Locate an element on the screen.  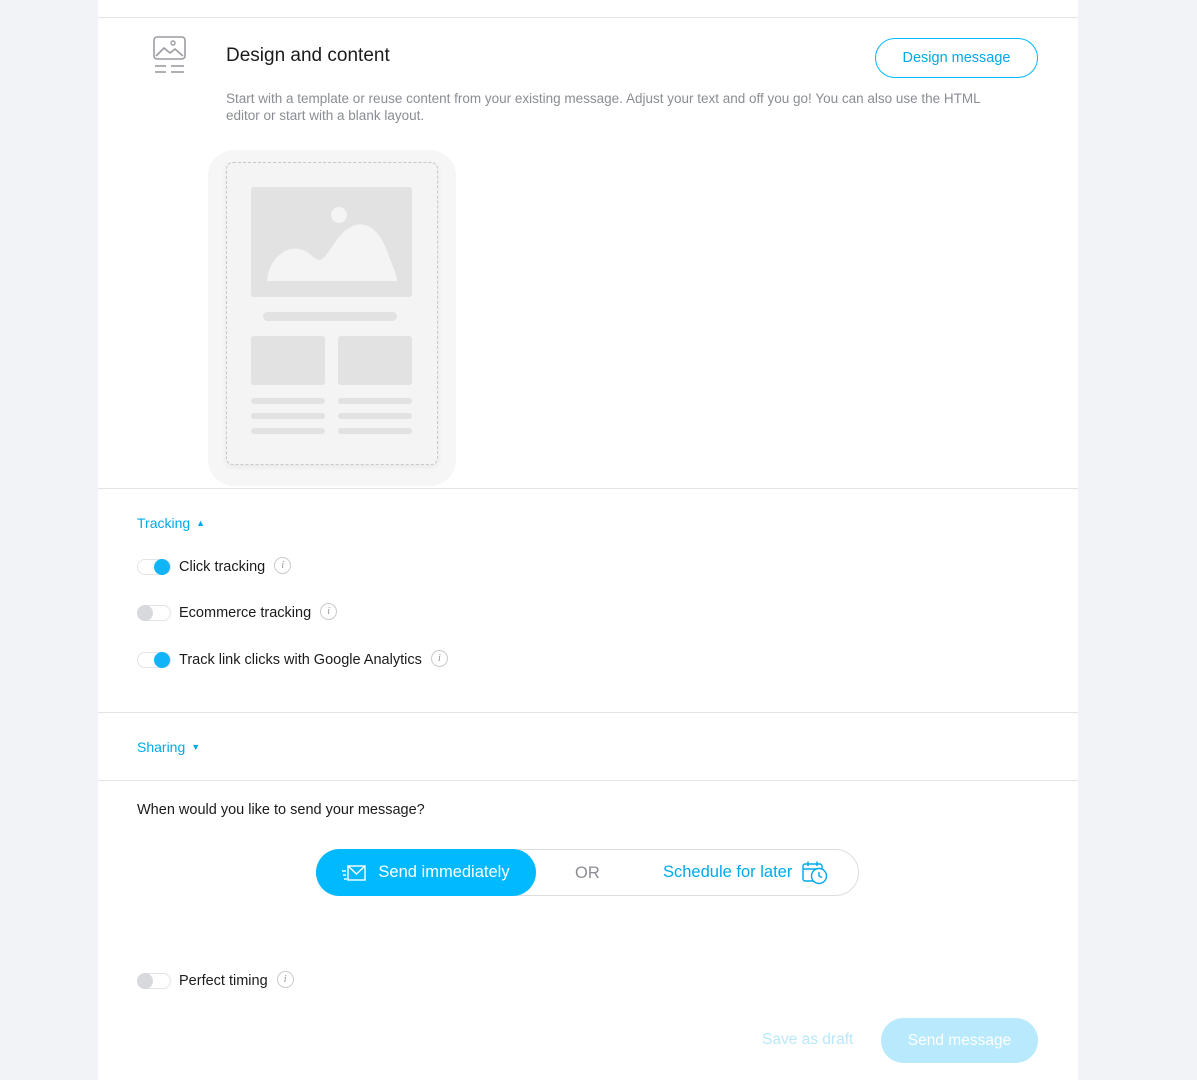
click-tracking-switch is located at coordinates (154, 567).